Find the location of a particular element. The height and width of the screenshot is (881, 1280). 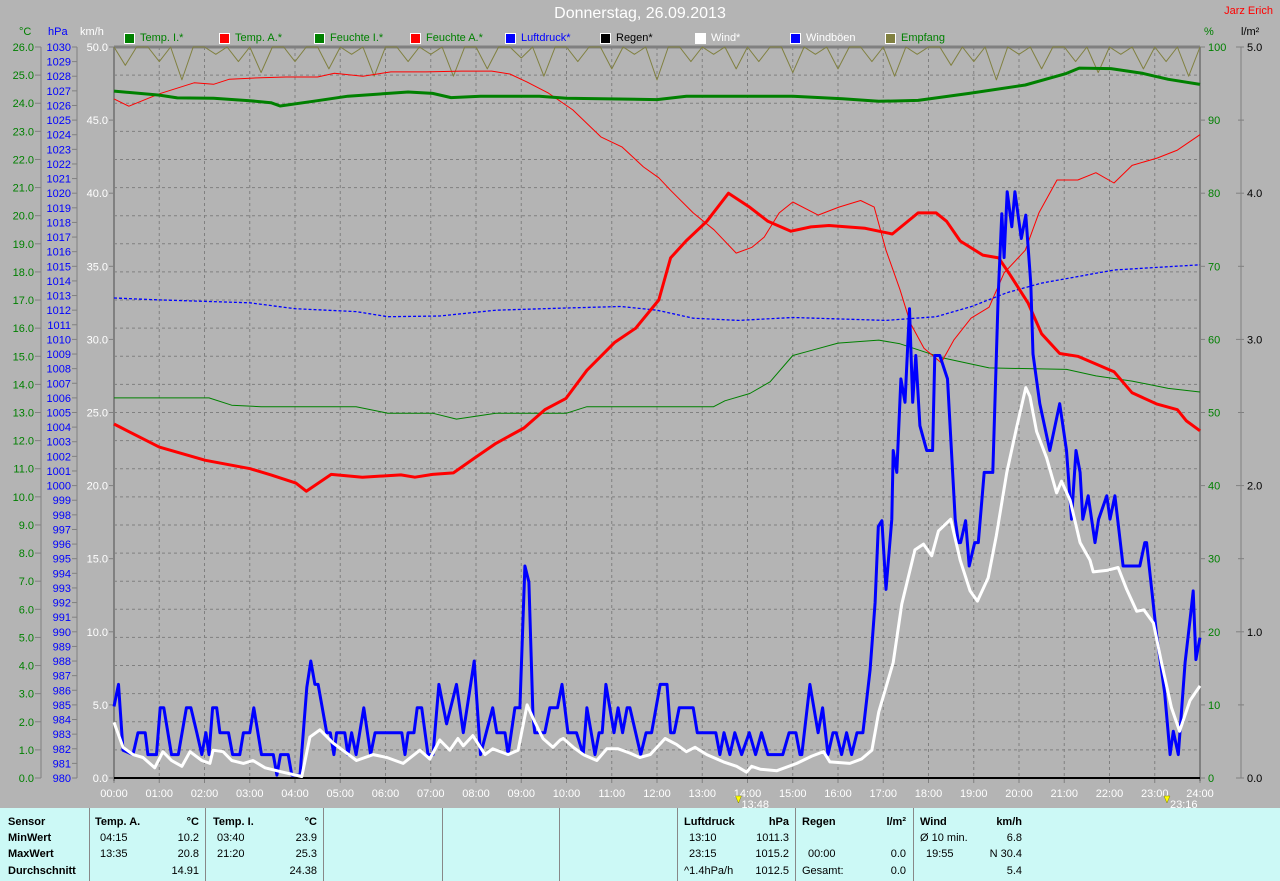

pressure-tick-label: 992 is located at coordinates (62, 604).